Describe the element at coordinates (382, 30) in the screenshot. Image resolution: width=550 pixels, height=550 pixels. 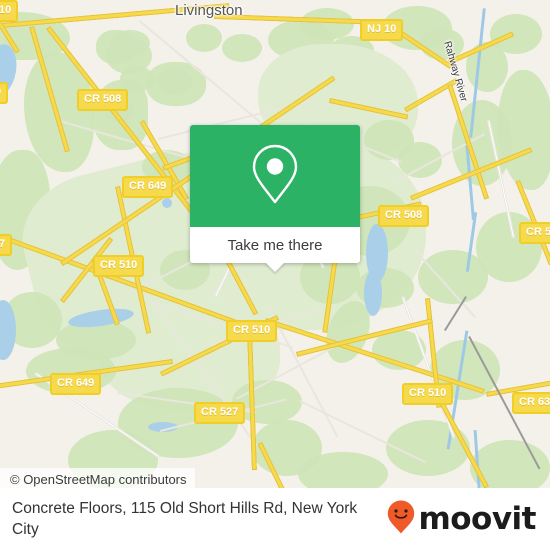
I see `road-shield: NJ 10` at that location.